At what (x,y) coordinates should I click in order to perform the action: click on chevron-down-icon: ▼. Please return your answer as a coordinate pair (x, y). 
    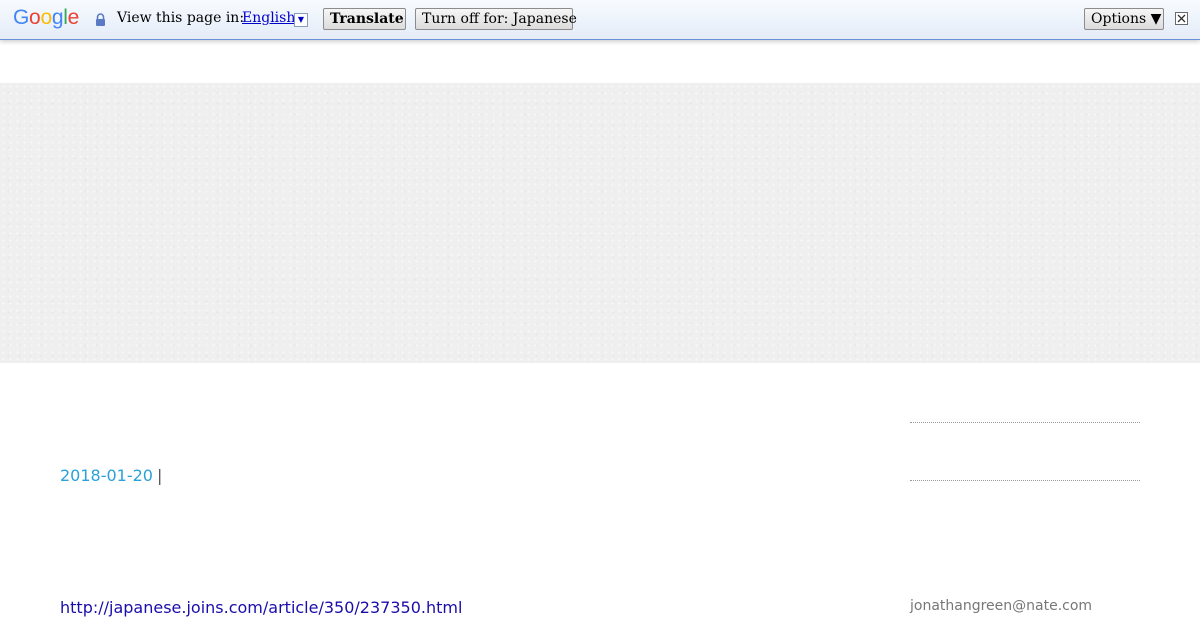
    Looking at the image, I should click on (301, 20).